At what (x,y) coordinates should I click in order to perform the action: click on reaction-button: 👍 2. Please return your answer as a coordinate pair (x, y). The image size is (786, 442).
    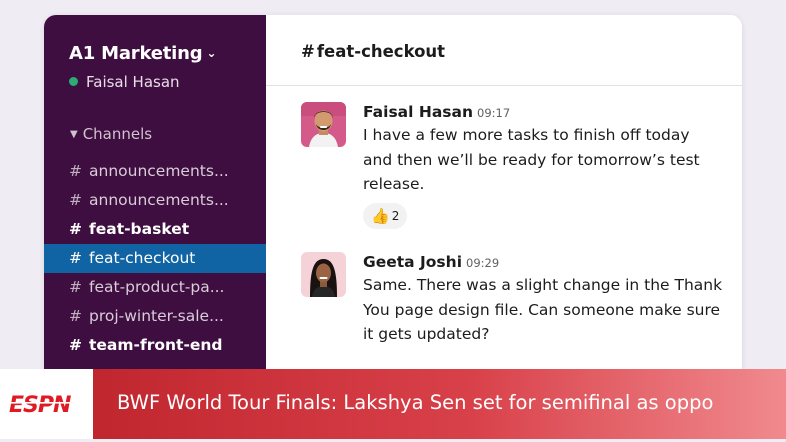
    Looking at the image, I should click on (385, 215).